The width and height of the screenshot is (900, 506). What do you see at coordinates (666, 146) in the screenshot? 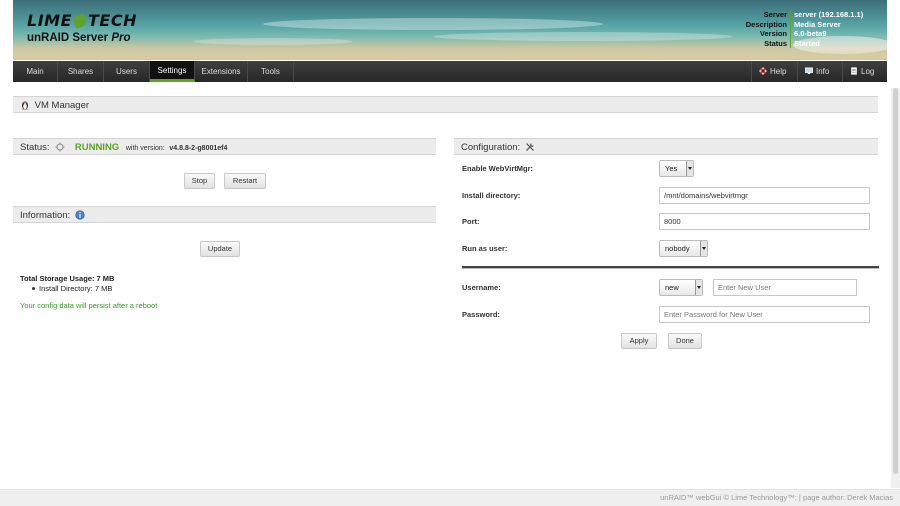
I see `configuration-bar: Configuration:` at bounding box center [666, 146].